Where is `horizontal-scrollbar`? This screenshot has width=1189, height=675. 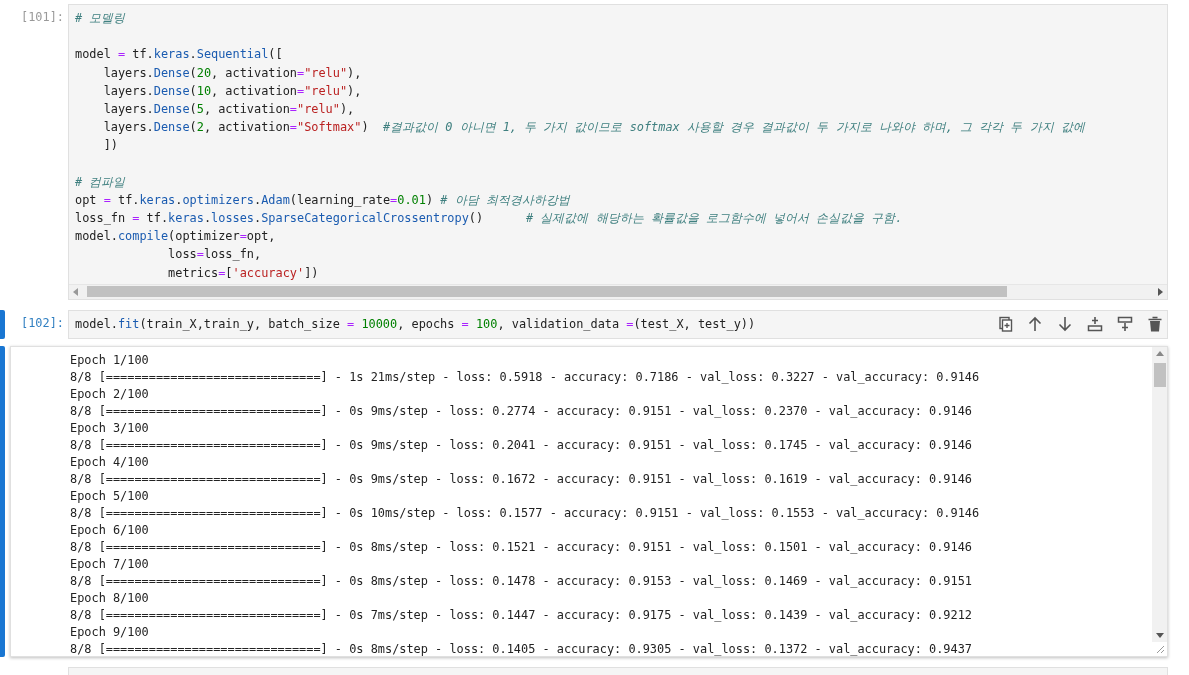 horizontal-scrollbar is located at coordinates (618, 291).